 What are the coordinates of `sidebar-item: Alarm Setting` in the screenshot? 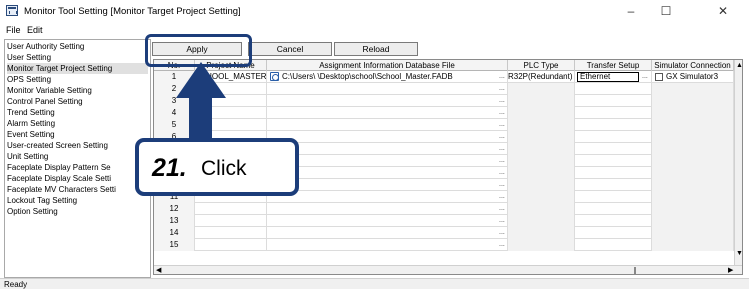 It's located at (31, 123).